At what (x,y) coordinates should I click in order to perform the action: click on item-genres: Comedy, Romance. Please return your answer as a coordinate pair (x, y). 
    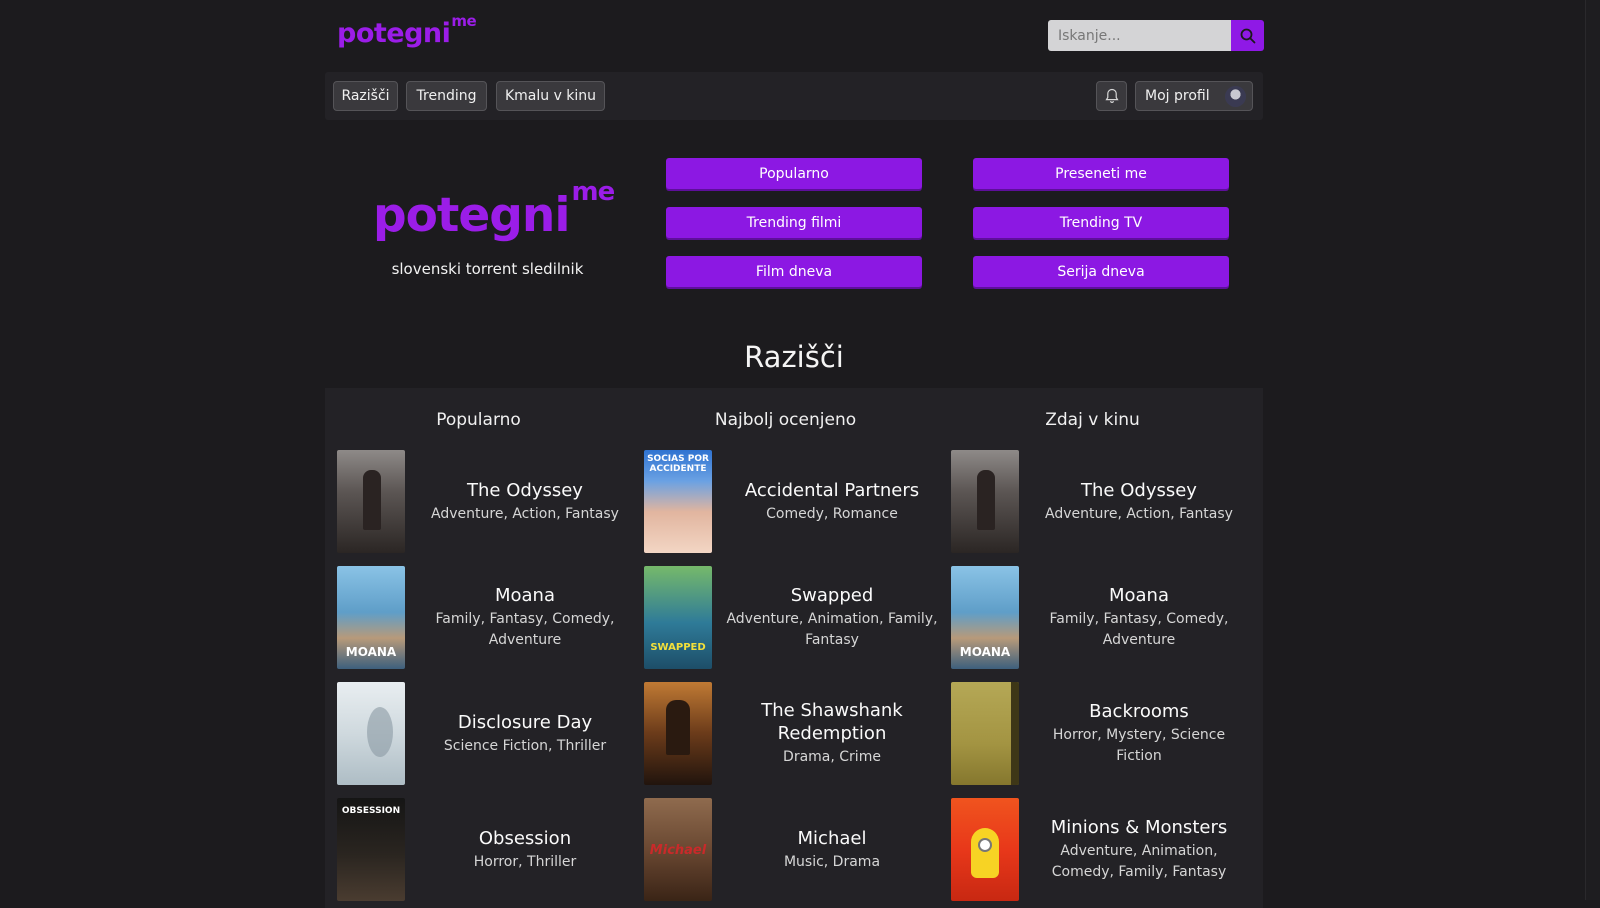
    Looking at the image, I should click on (832, 513).